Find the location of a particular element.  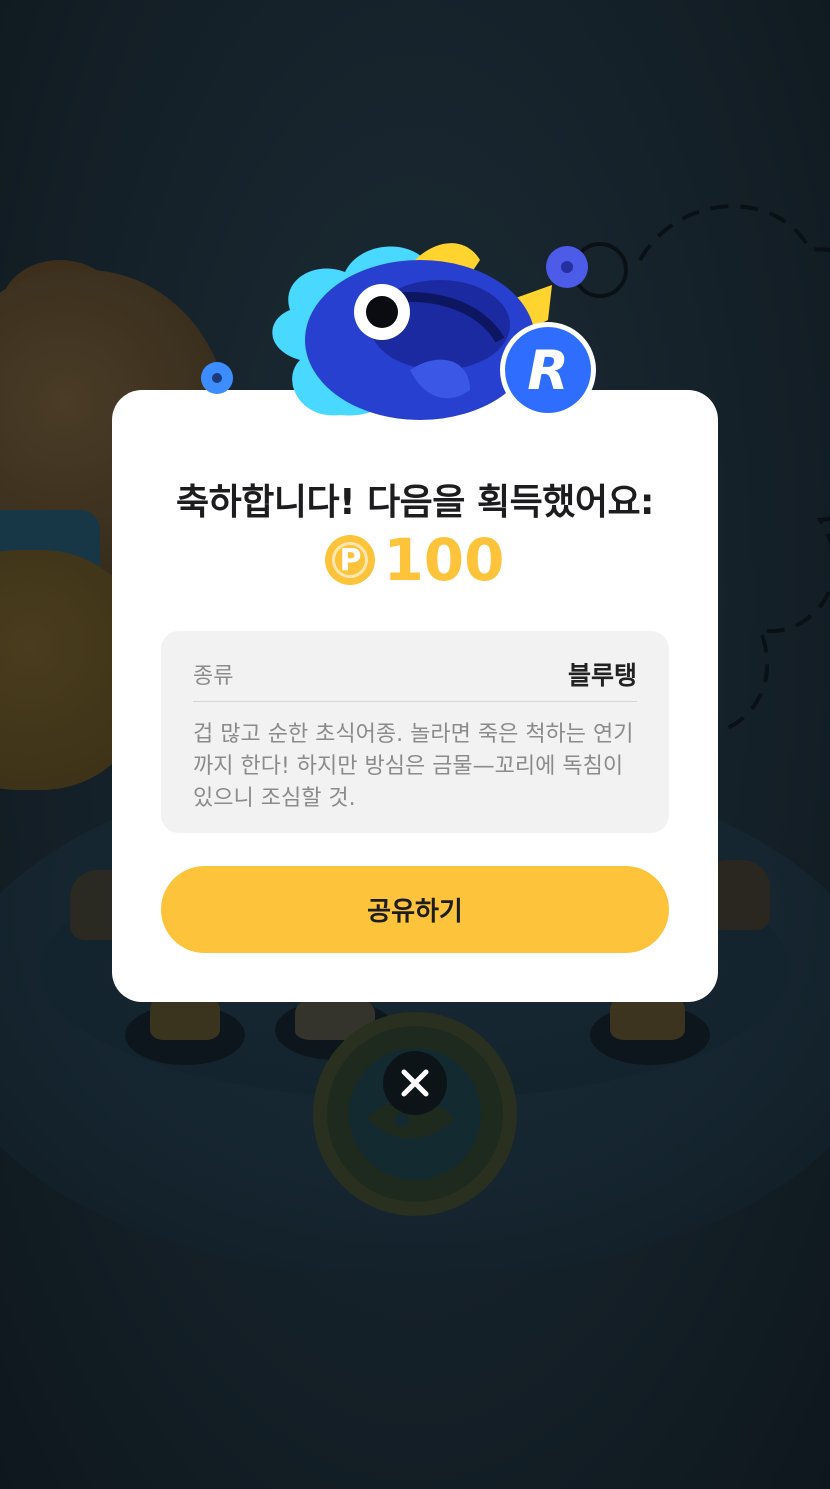

fish-type-row: 종류 블루탱 is located at coordinates (415, 674).